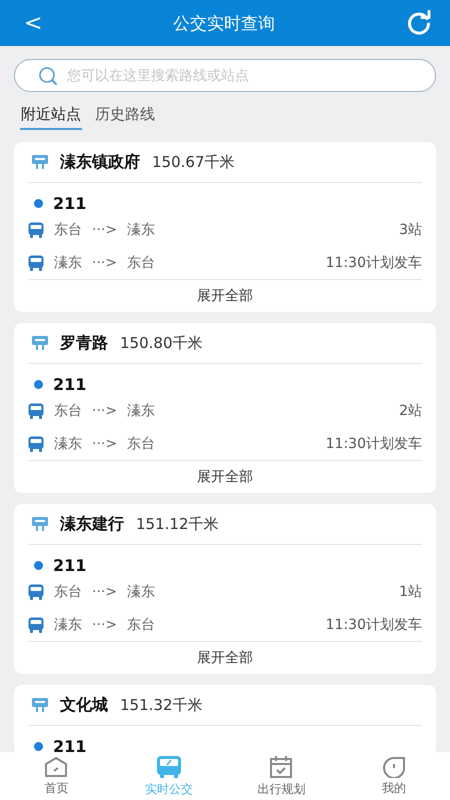 The height and width of the screenshot is (800, 450). What do you see at coordinates (100, 162) in the screenshot?
I see `station-name: 溱东镇政府` at bounding box center [100, 162].